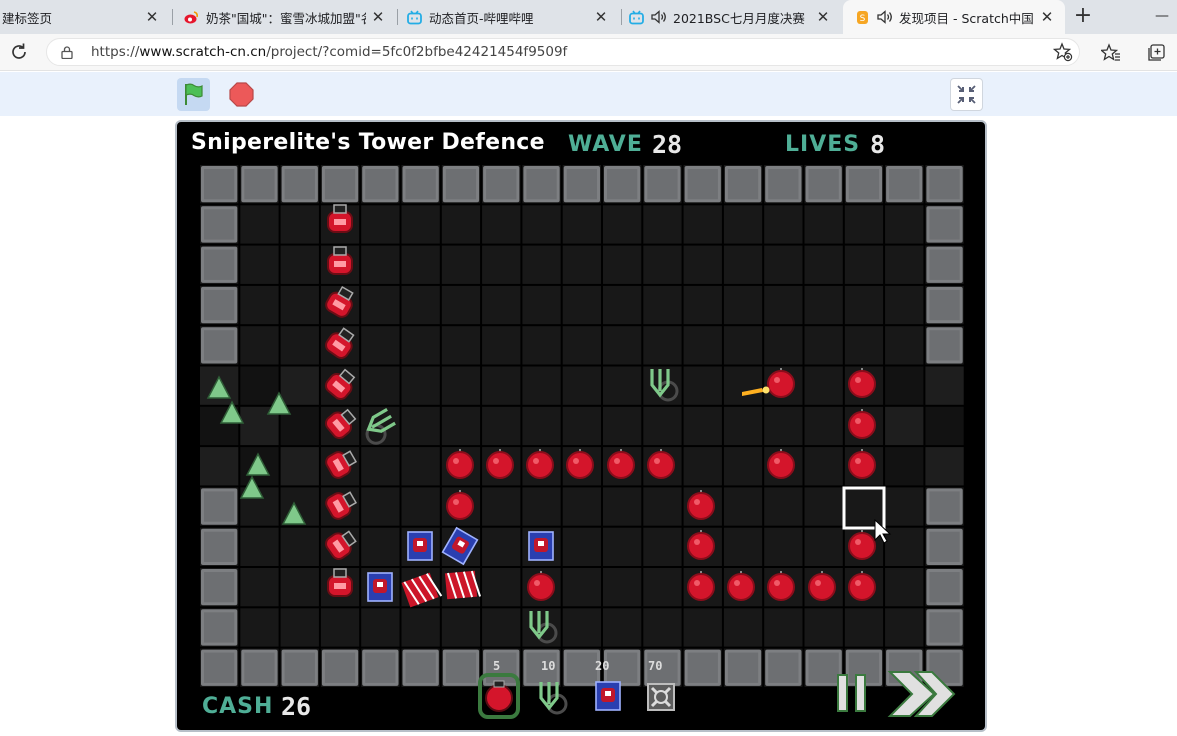 The width and height of the screenshot is (1177, 736). What do you see at coordinates (19, 52) in the screenshot?
I see `reload-icon` at bounding box center [19, 52].